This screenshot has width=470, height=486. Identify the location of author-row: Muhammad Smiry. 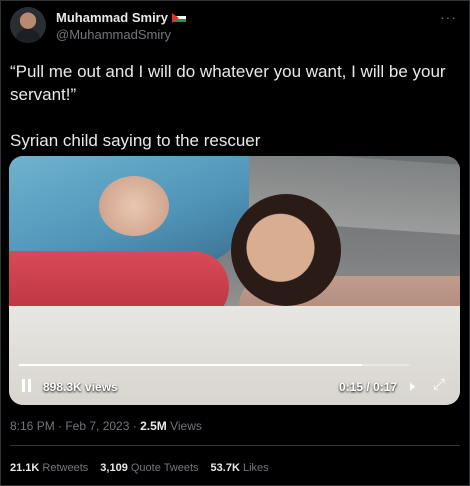
(121, 17).